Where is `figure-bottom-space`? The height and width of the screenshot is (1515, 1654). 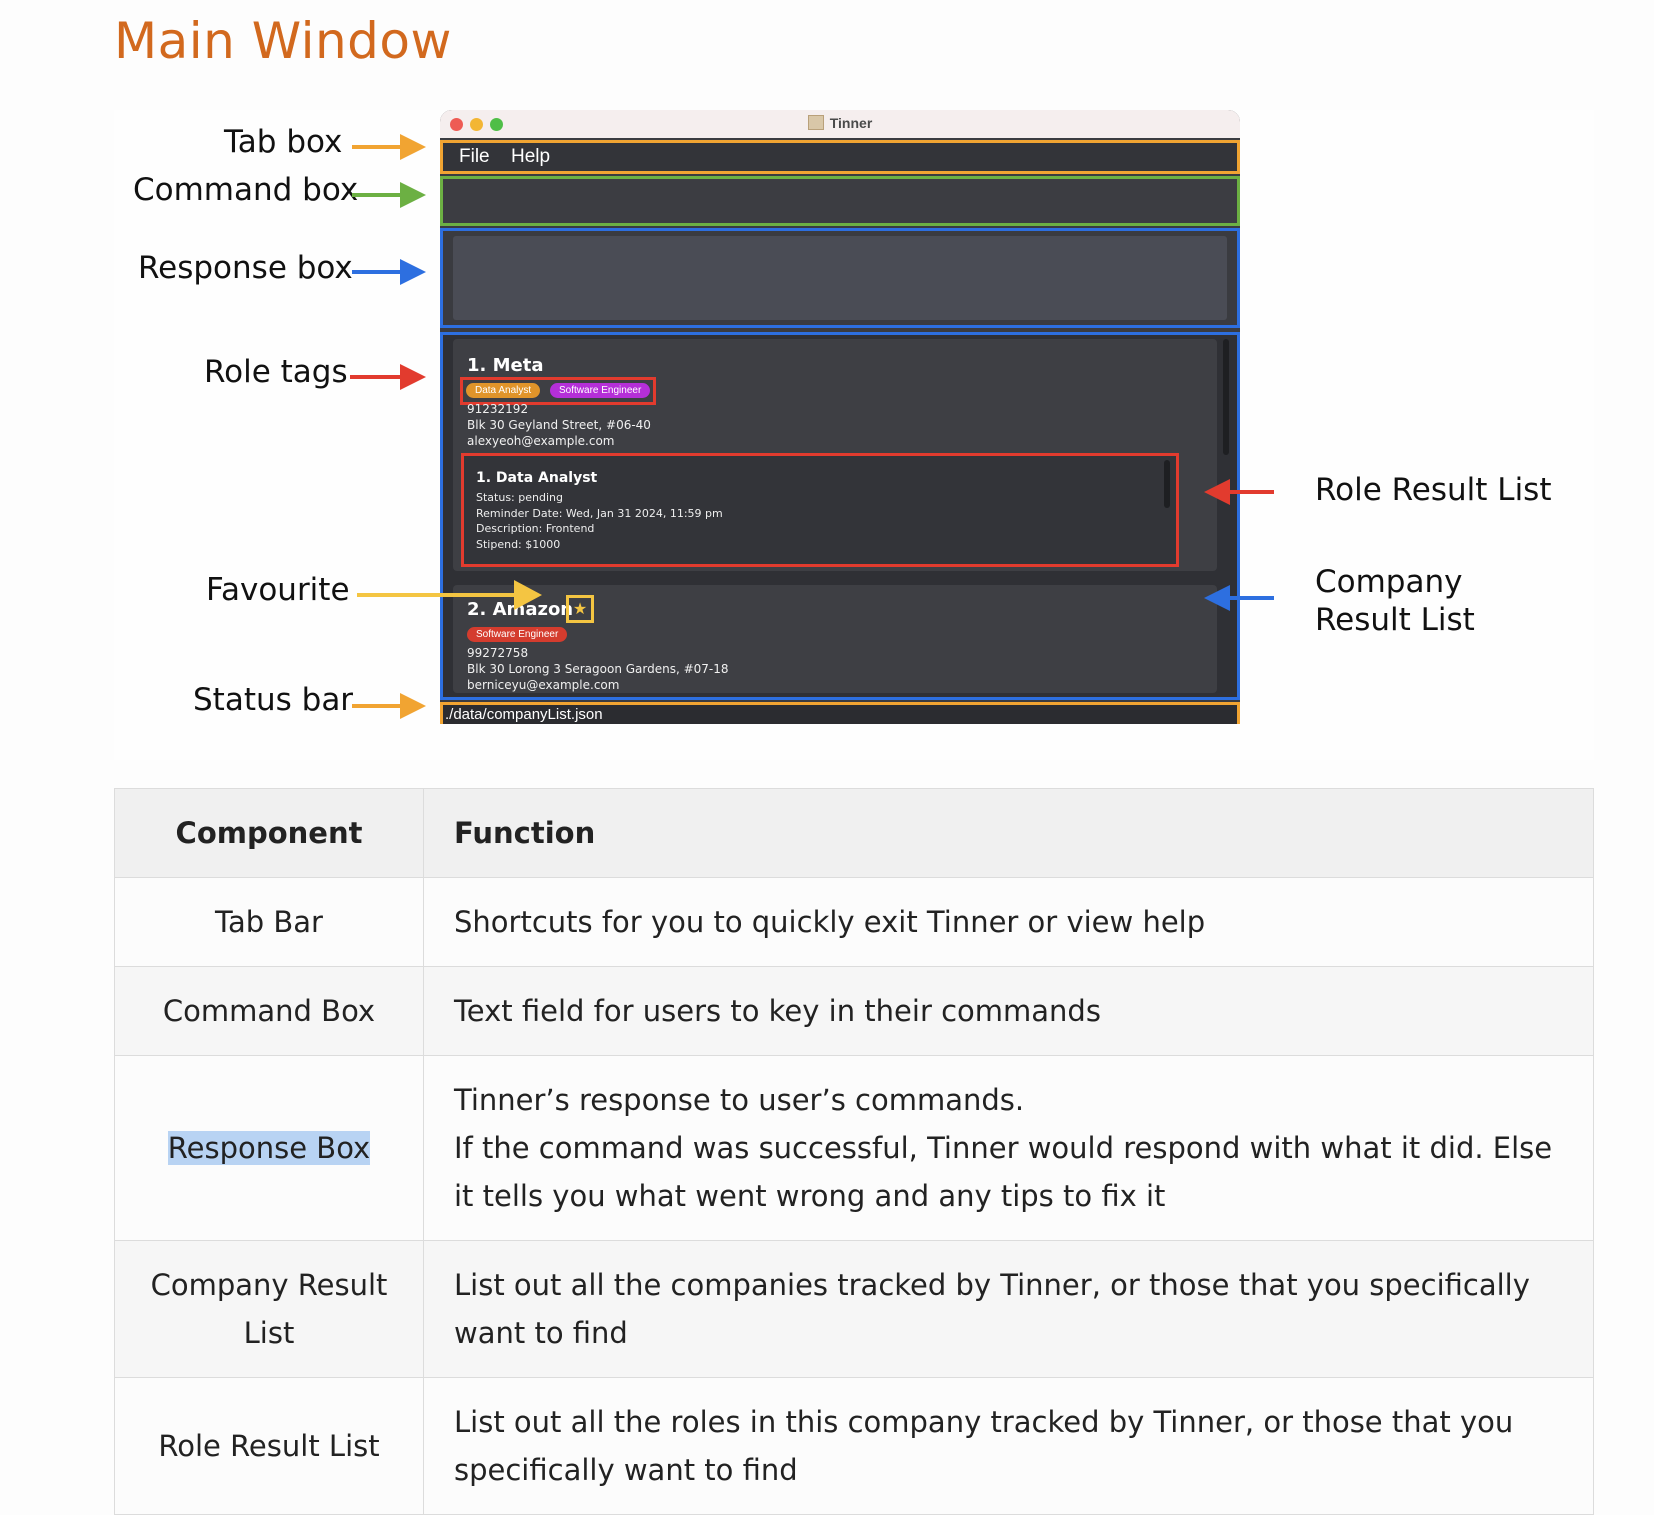
figure-bottom-space is located at coordinates (840, 742).